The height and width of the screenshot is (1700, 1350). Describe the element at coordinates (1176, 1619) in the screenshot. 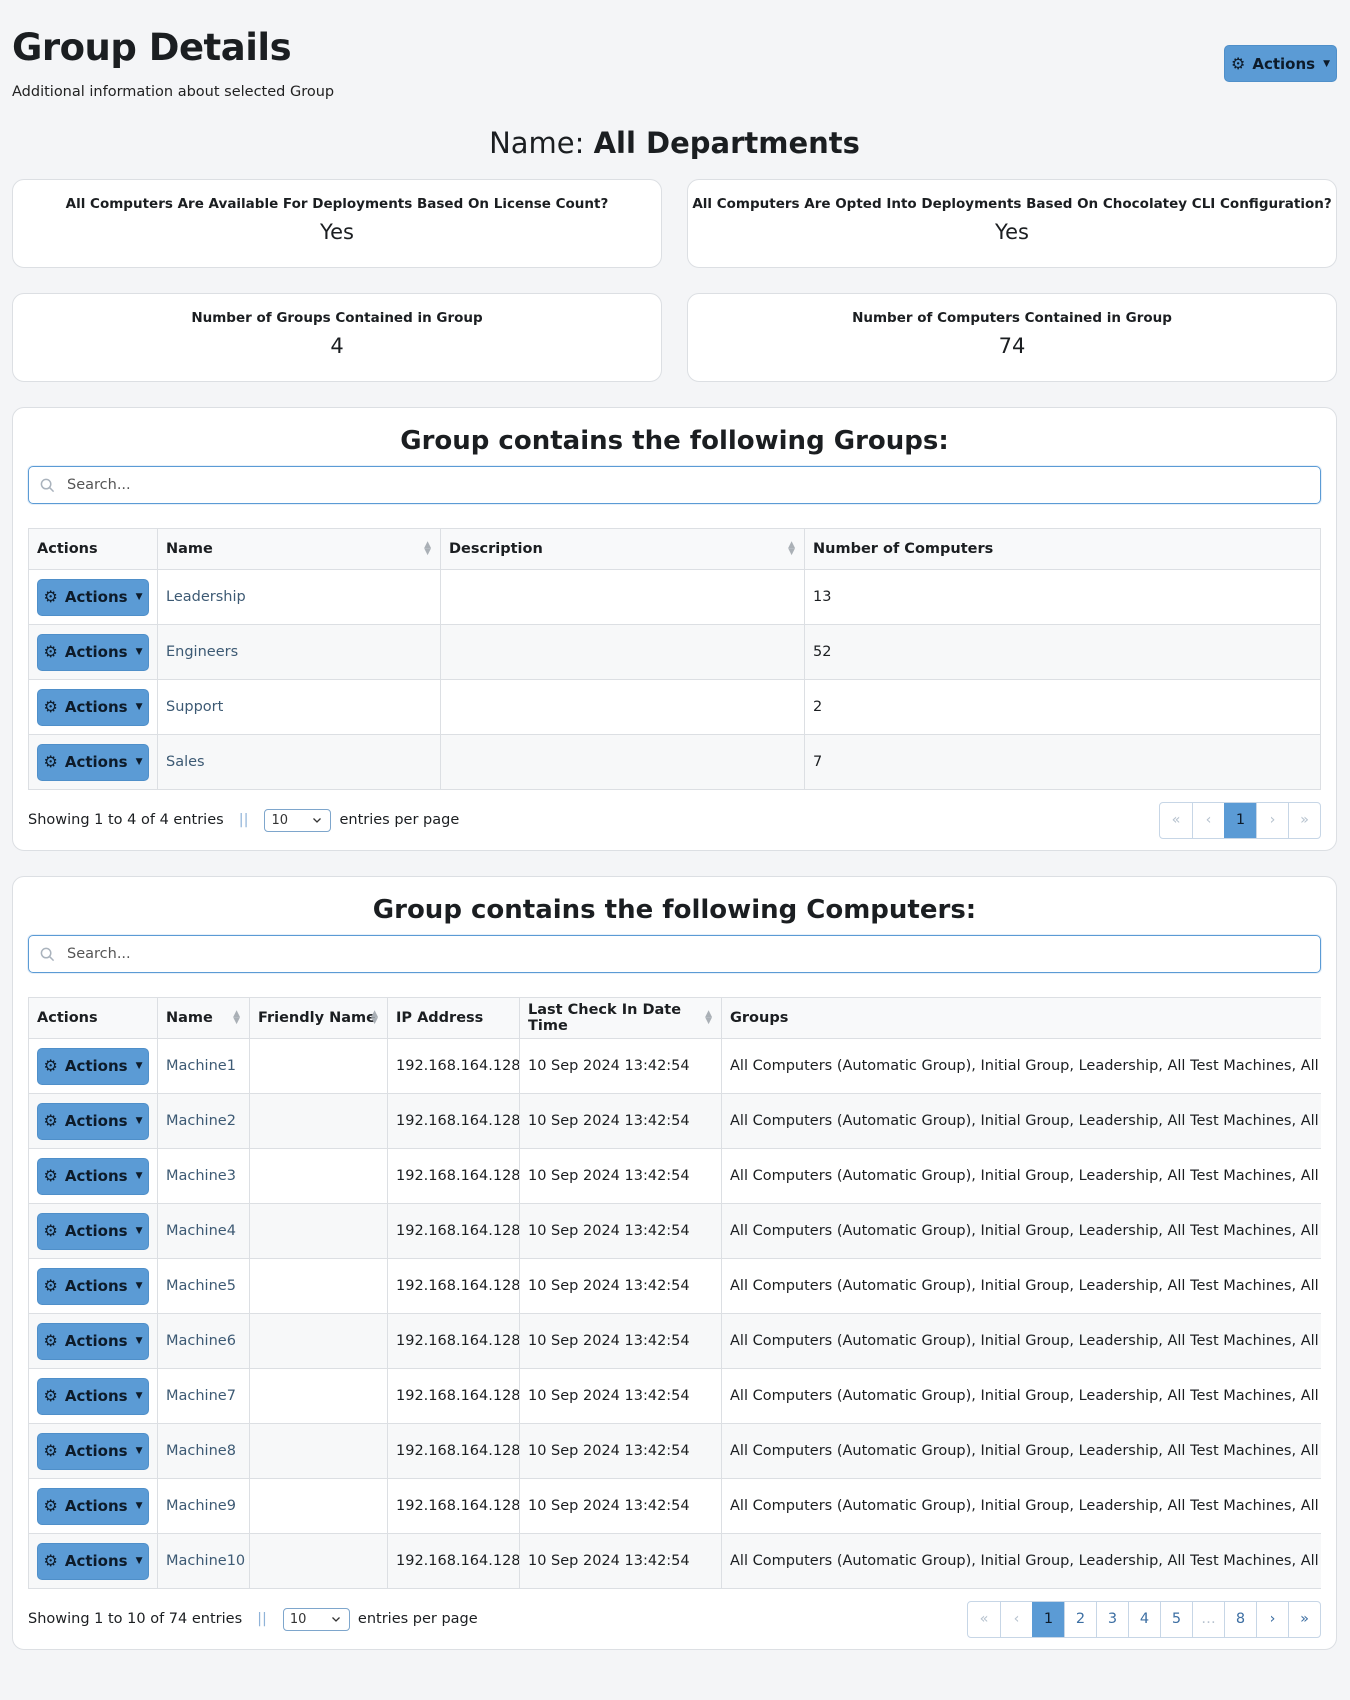

I see `pagination-item: 5` at that location.